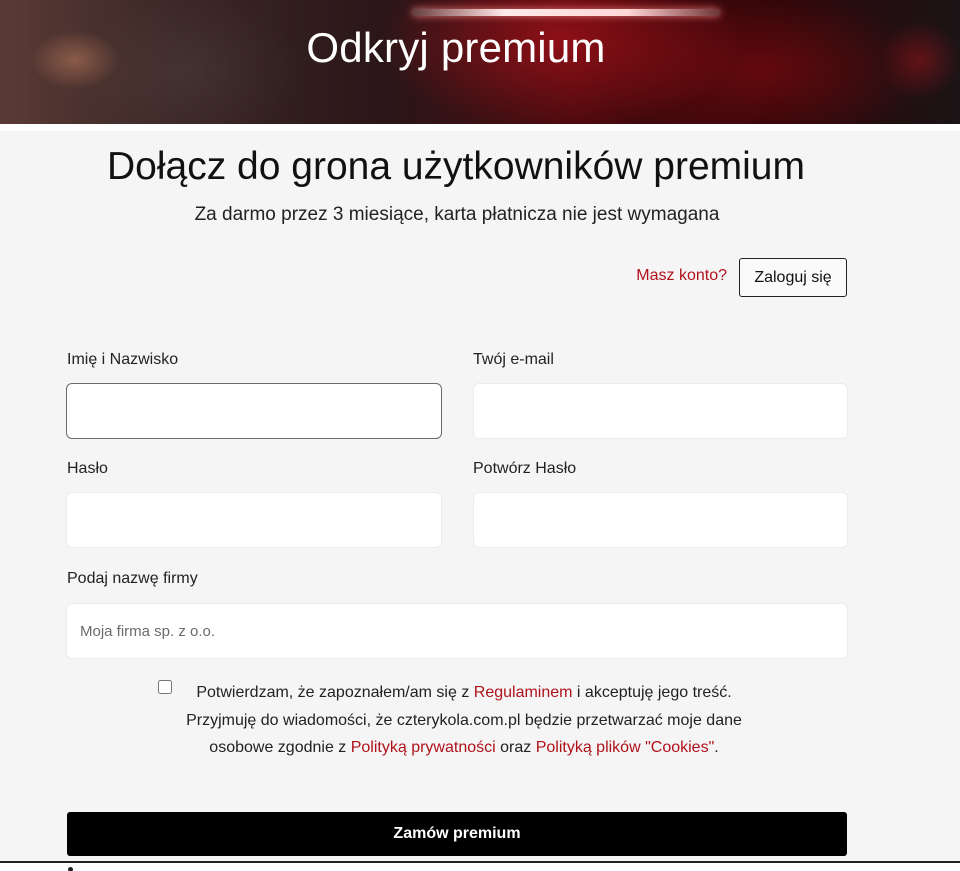 The width and height of the screenshot is (960, 871). I want to click on confirm-password-label: Potwórz Hasło, so click(525, 468).